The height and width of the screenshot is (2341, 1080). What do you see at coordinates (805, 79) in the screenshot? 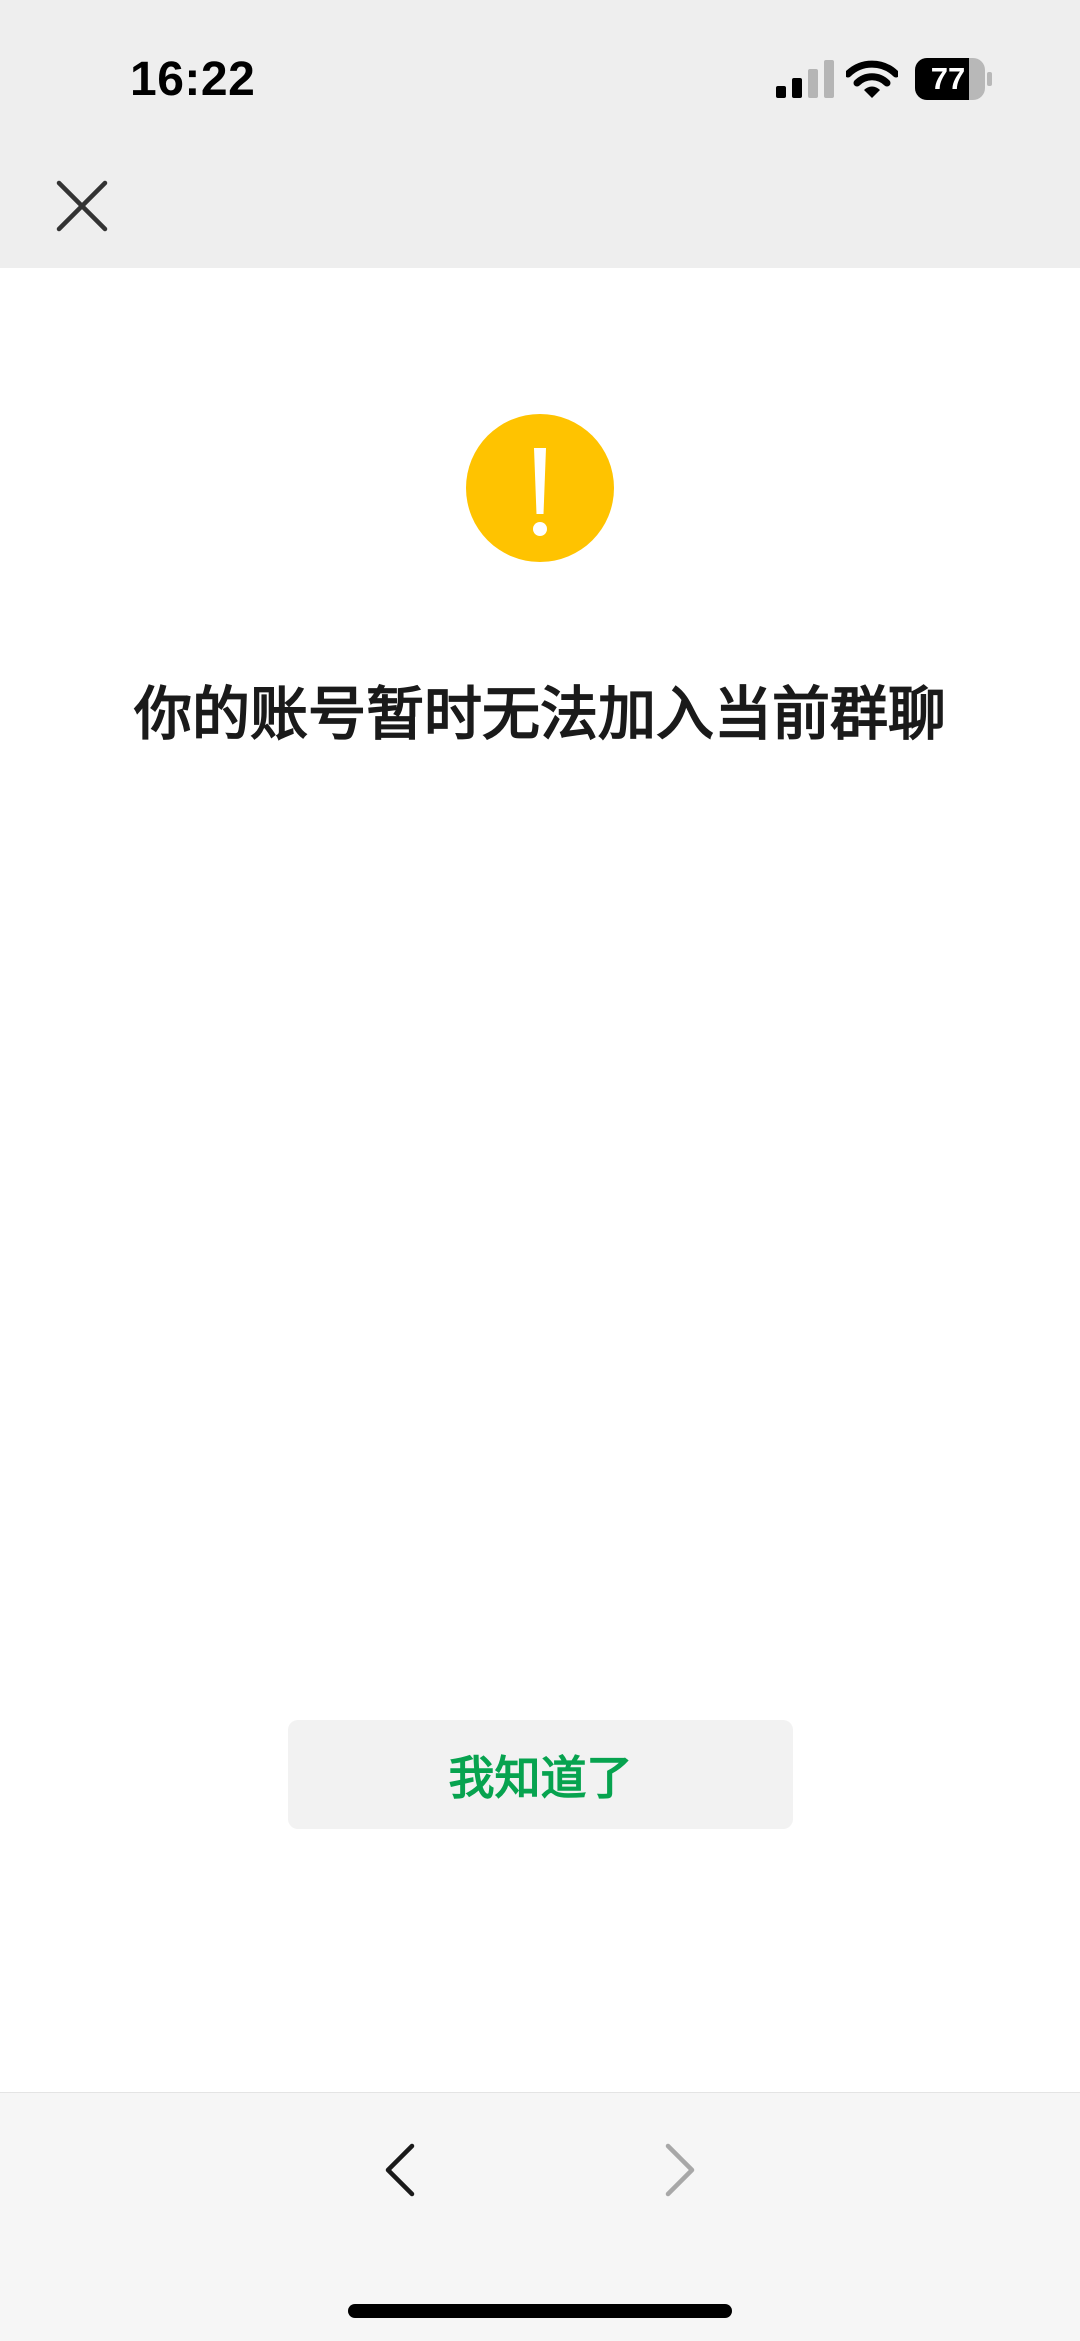
I see `cellular-signal-icon` at bounding box center [805, 79].